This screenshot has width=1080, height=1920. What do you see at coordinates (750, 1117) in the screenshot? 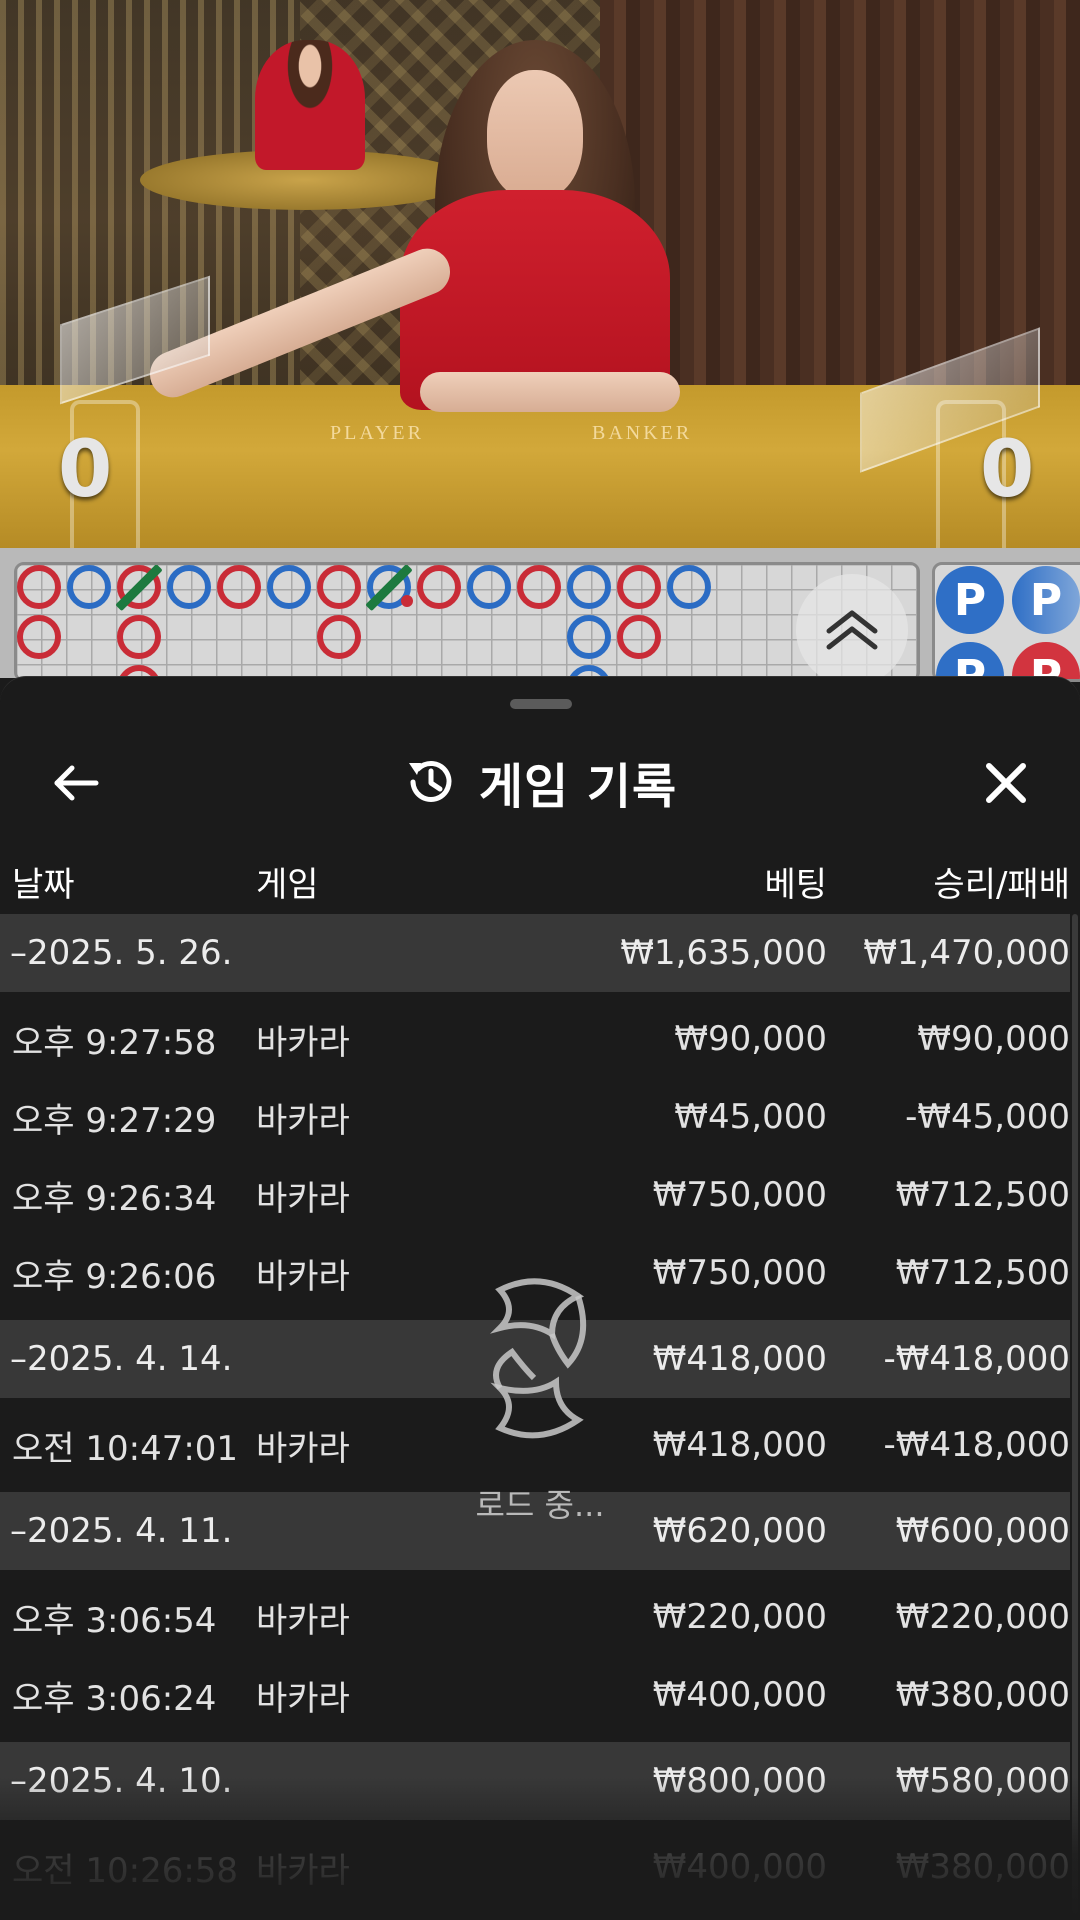
I see `row-bet: ₩45,000` at bounding box center [750, 1117].